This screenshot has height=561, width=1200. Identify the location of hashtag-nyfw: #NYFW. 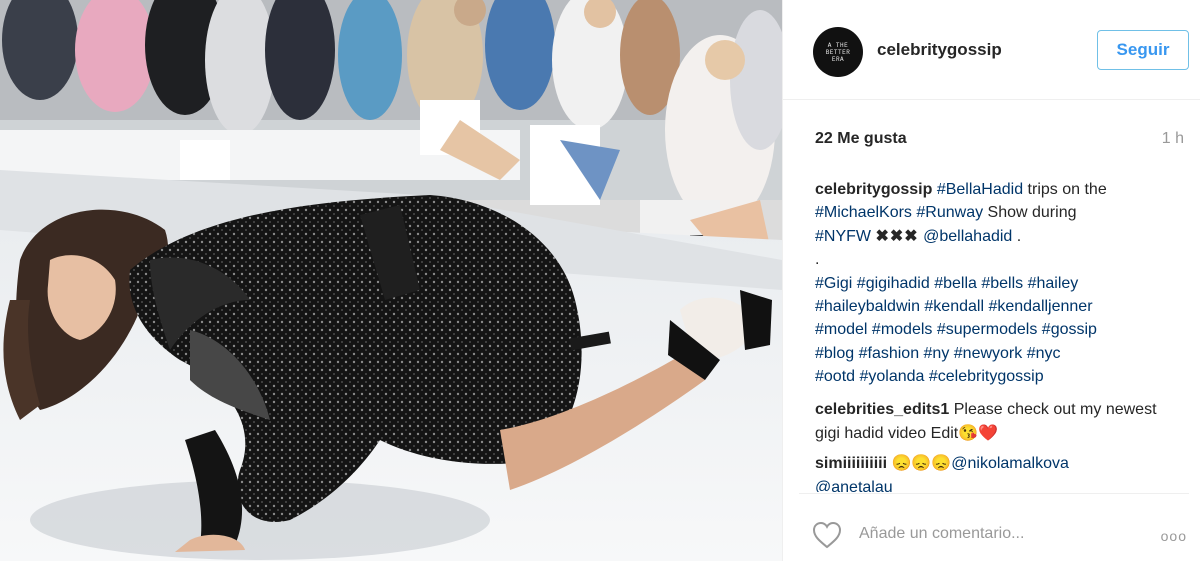
(843, 236).